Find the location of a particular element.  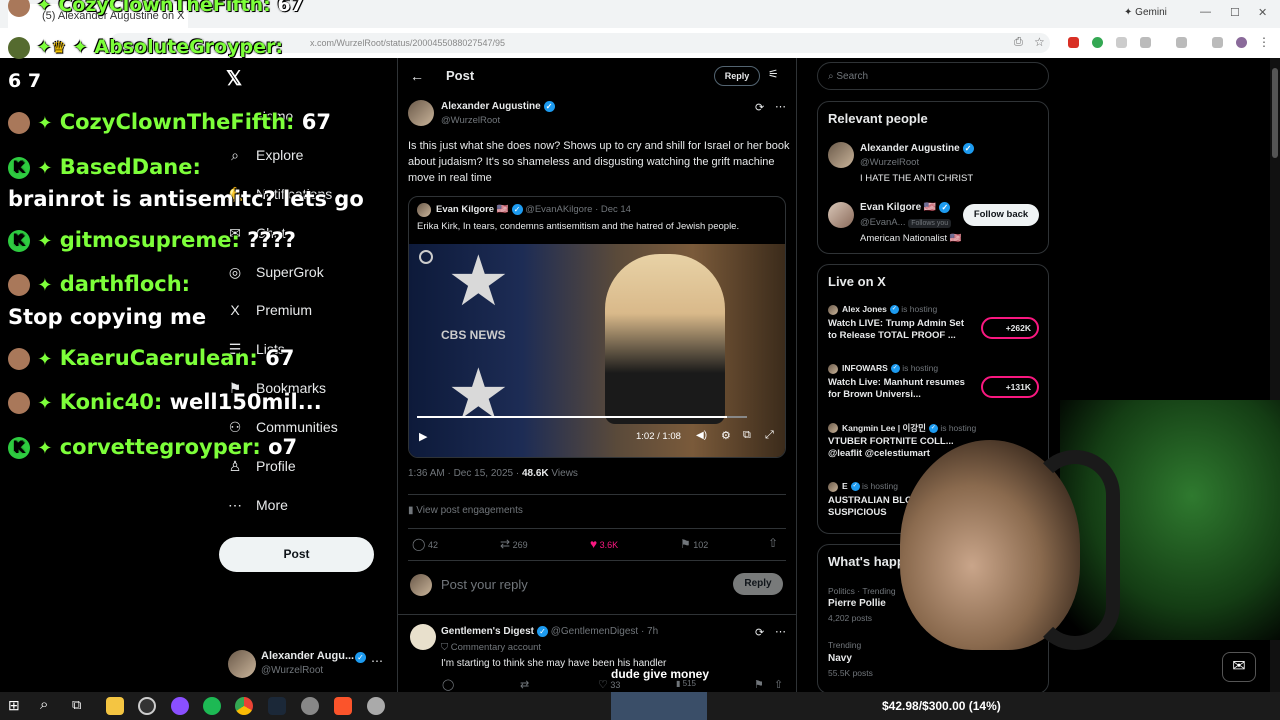

bookmark-action: ⚑ 102 is located at coordinates (694, 544).